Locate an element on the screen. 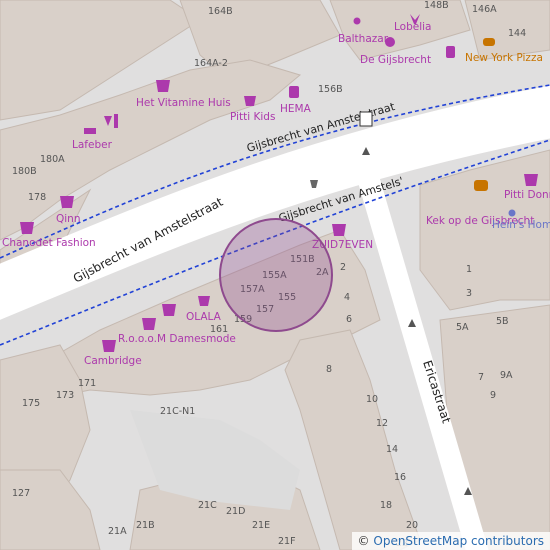  housenumber: 164B is located at coordinates (220, 11).